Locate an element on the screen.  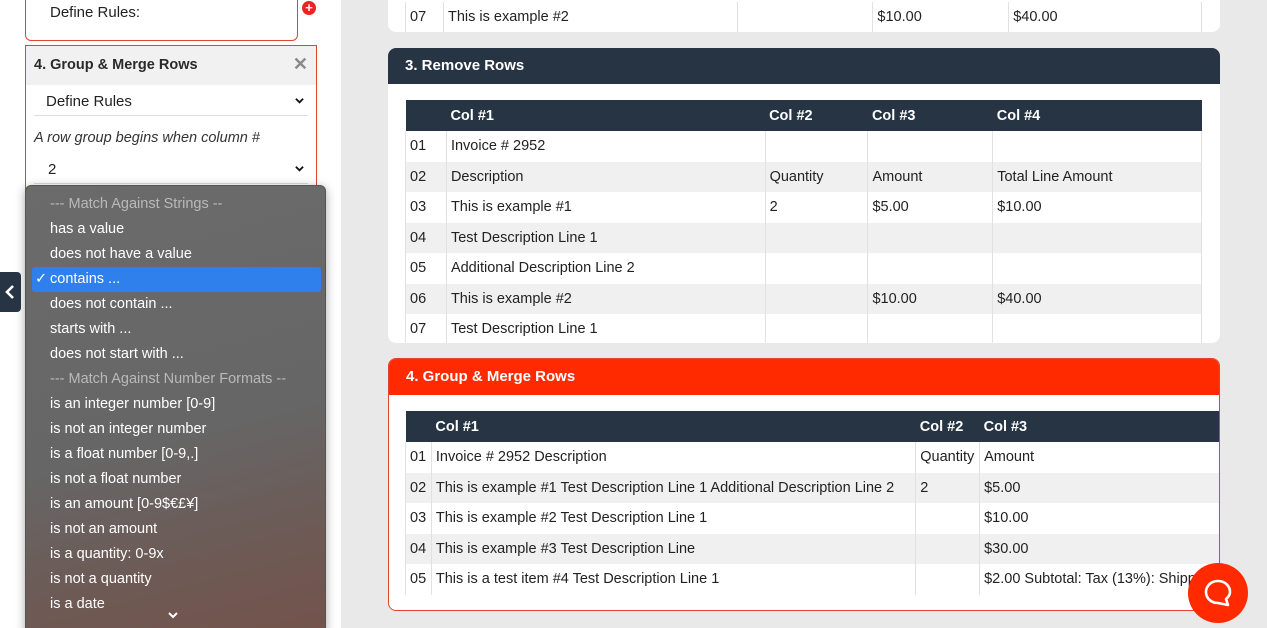
table-cell: Quantity is located at coordinates (948, 457).